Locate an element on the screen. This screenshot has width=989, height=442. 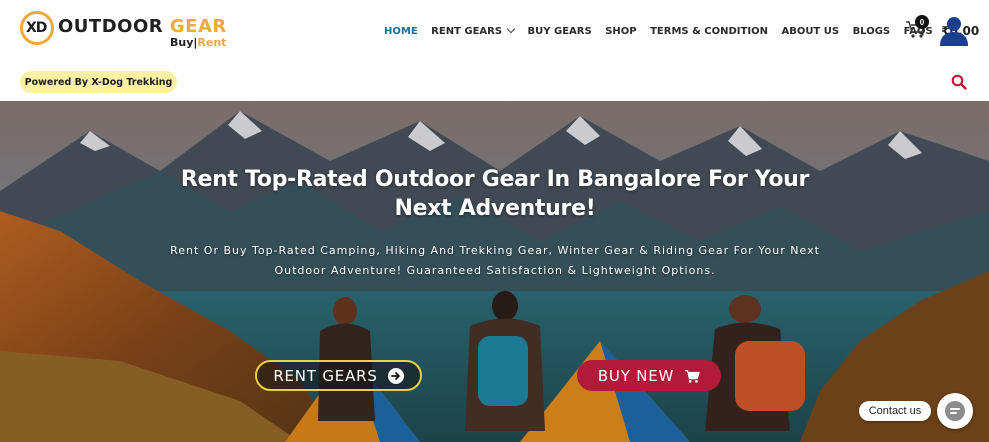
nav-terms-label: TERMS & CONDITION is located at coordinates (709, 31).